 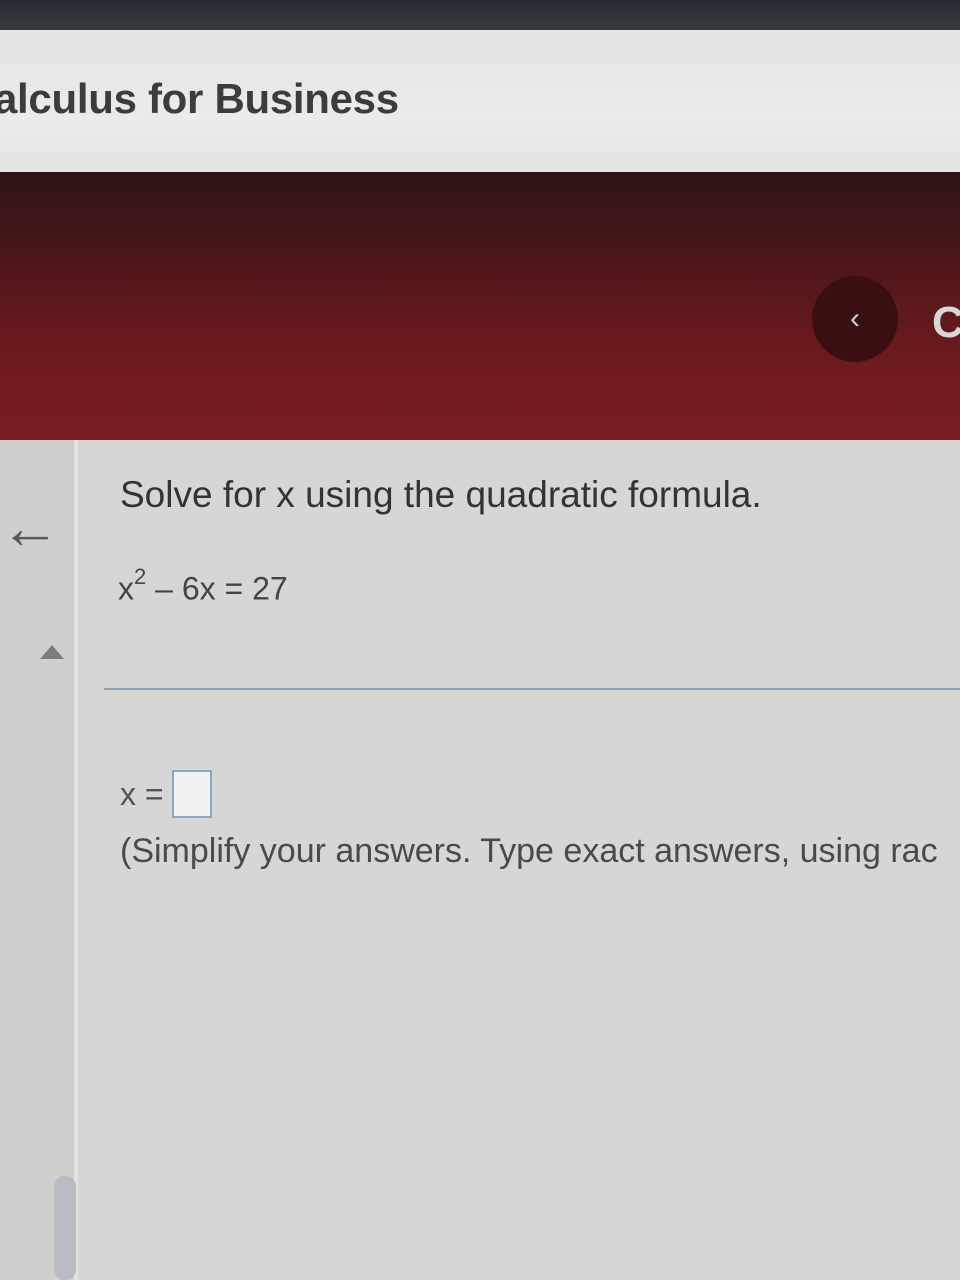 I want to click on next-question-button: C, so click(x=946, y=323).